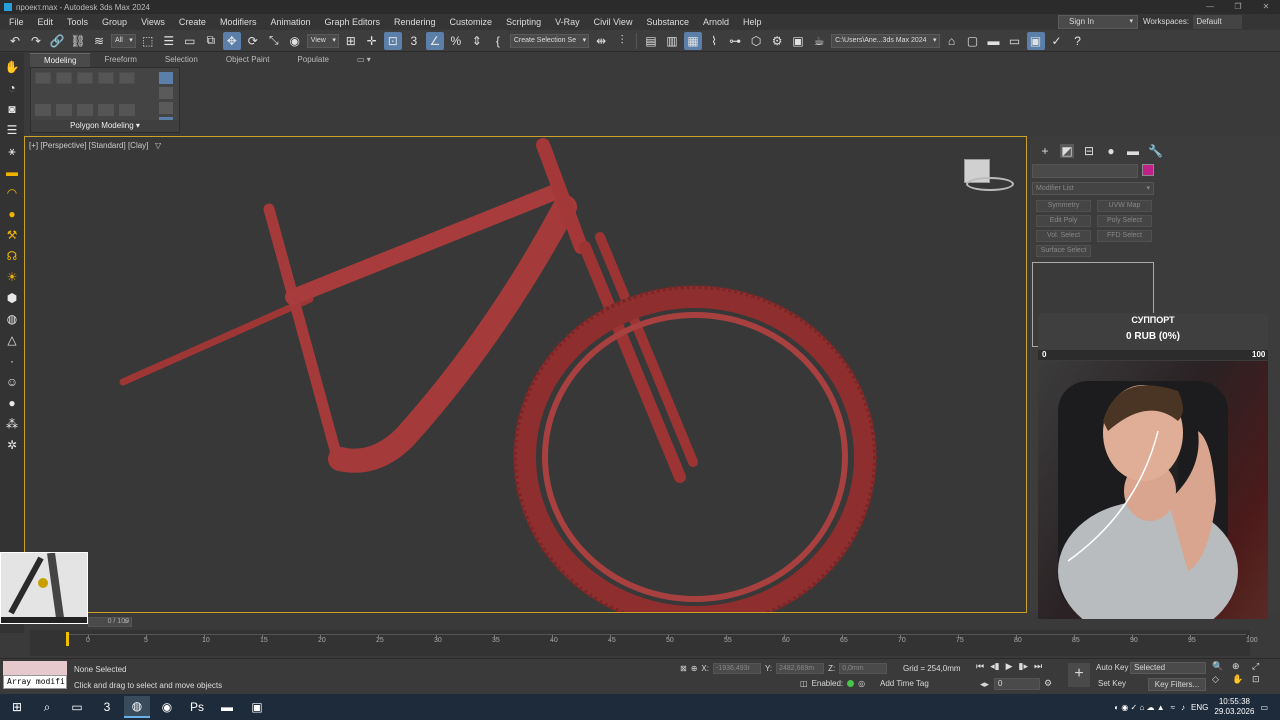 The height and width of the screenshot is (720, 1280). I want to click on percent-snap-icon: %, so click(456, 41).